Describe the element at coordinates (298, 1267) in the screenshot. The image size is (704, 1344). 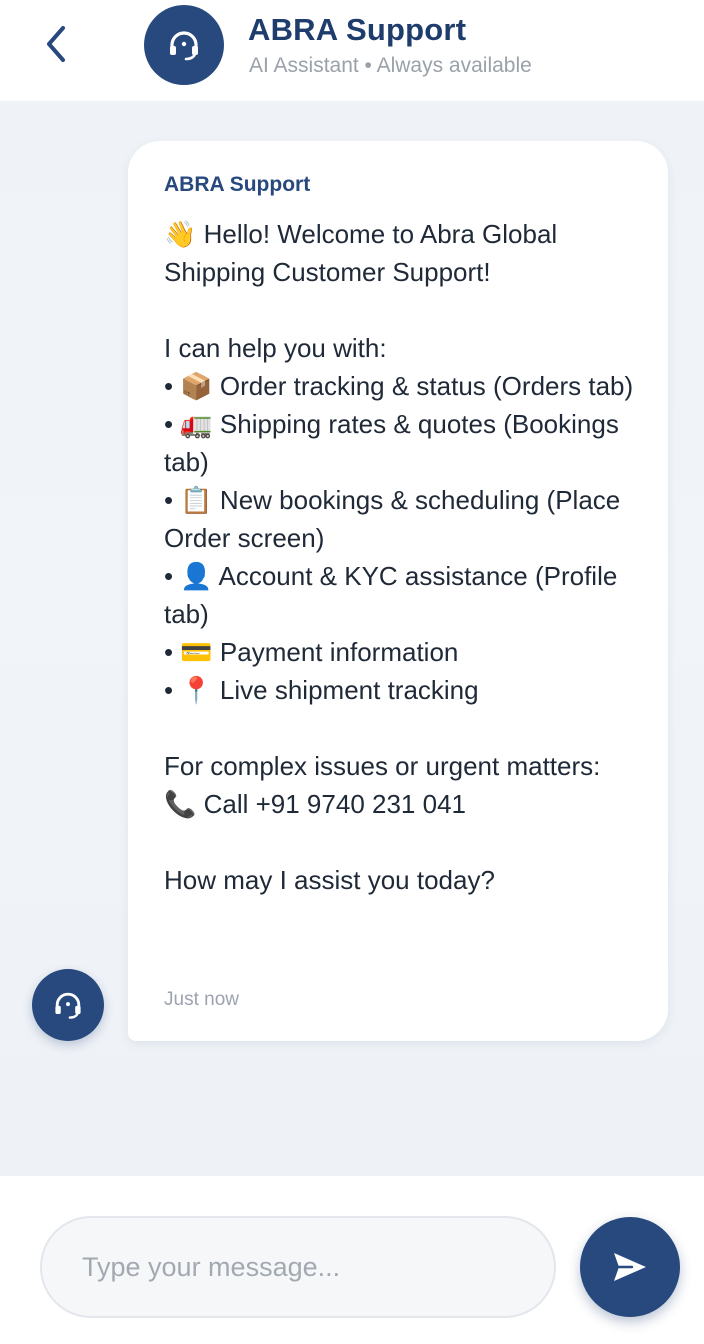
I see `message-input` at that location.